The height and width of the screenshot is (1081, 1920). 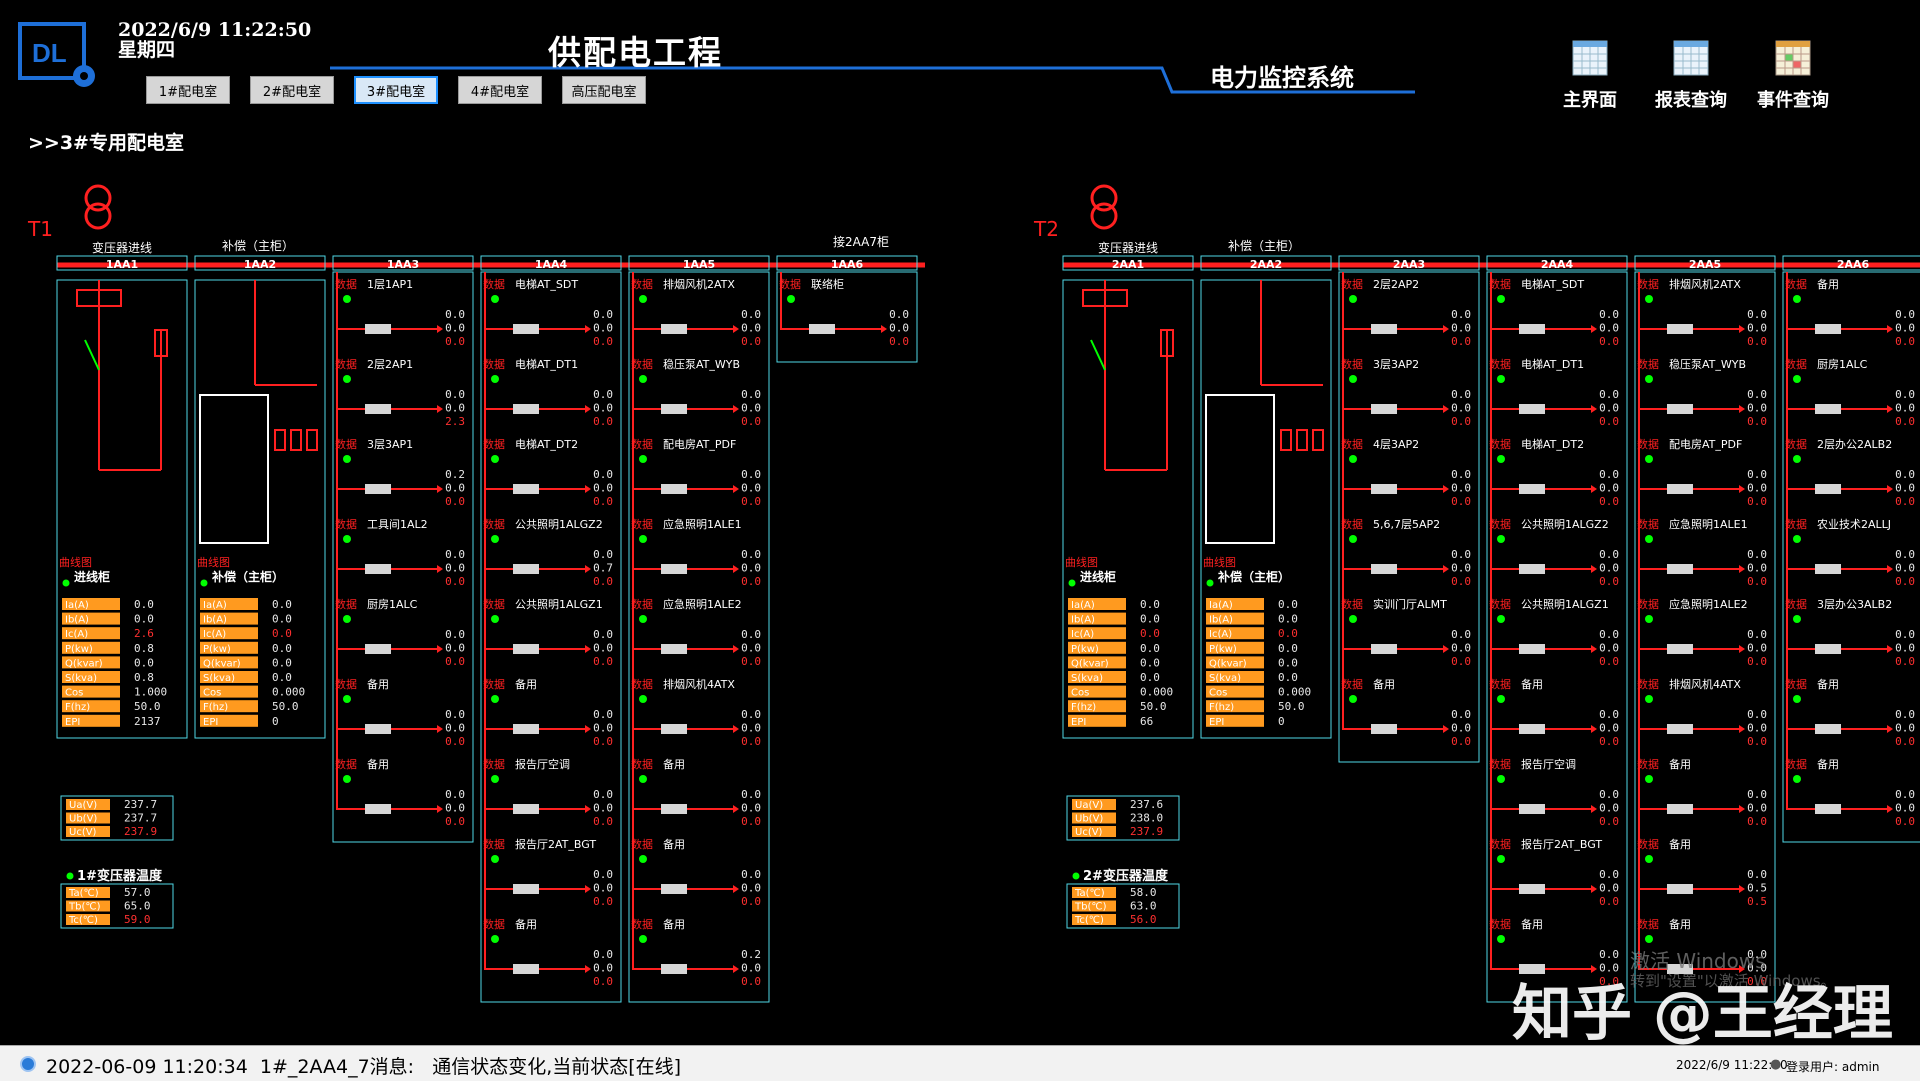 I want to click on transformer-label: T2, so click(x=1046, y=229).